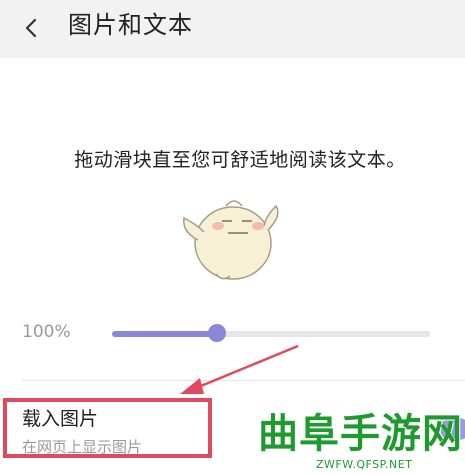 The height and width of the screenshot is (475, 465). I want to click on load-images-subtitle: 在网页上显示图片, so click(82, 447).